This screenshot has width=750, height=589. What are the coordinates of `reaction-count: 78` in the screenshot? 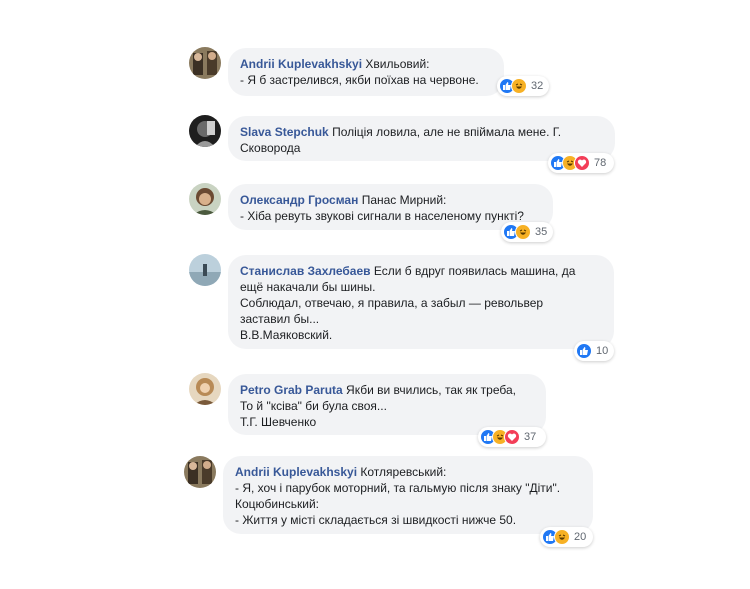 It's located at (600, 163).